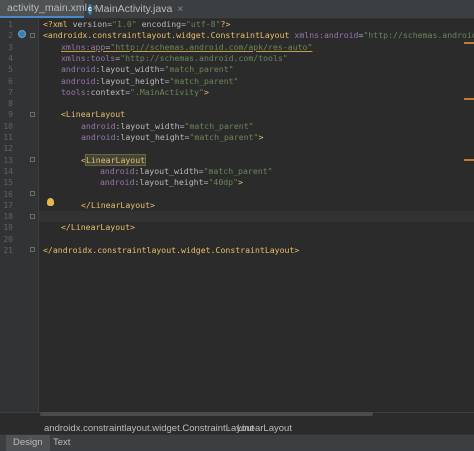 The height and width of the screenshot is (451, 474). What do you see at coordinates (61, 443) in the screenshot?
I see `tab-text: Text` at bounding box center [61, 443].